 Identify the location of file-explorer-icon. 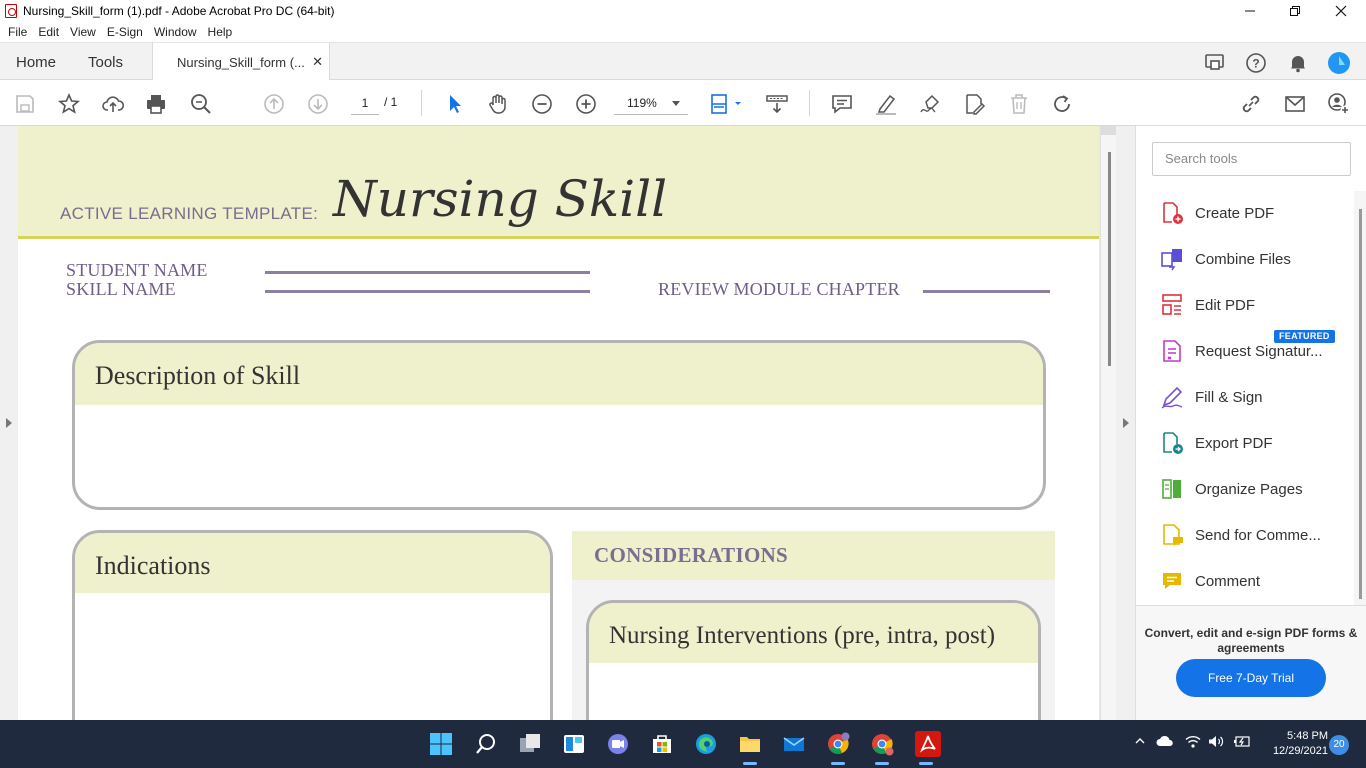
(750, 747).